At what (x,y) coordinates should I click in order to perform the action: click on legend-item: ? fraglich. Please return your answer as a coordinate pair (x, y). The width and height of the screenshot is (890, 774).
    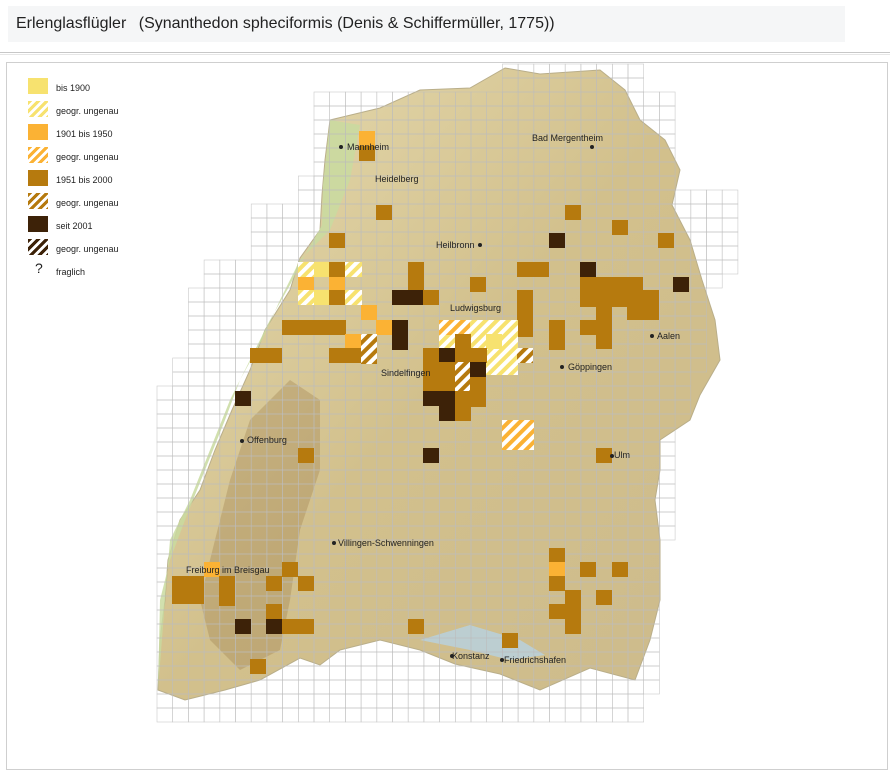
    Looking at the image, I should click on (98, 271).